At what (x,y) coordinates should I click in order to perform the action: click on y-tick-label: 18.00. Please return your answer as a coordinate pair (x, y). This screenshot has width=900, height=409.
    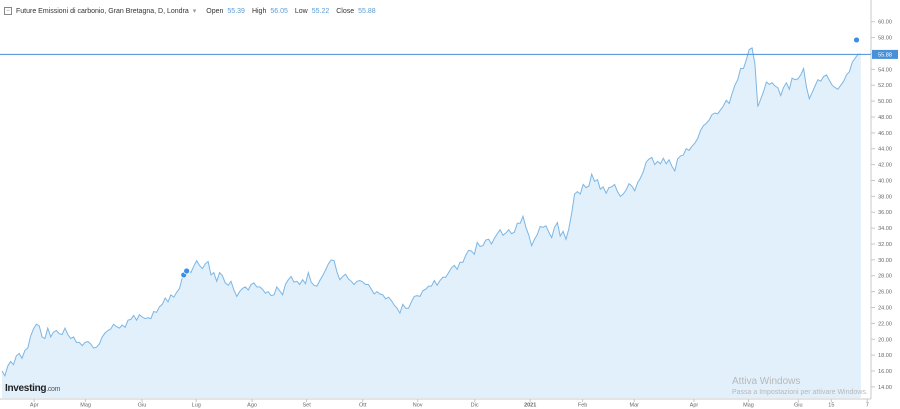
    Looking at the image, I should click on (885, 356).